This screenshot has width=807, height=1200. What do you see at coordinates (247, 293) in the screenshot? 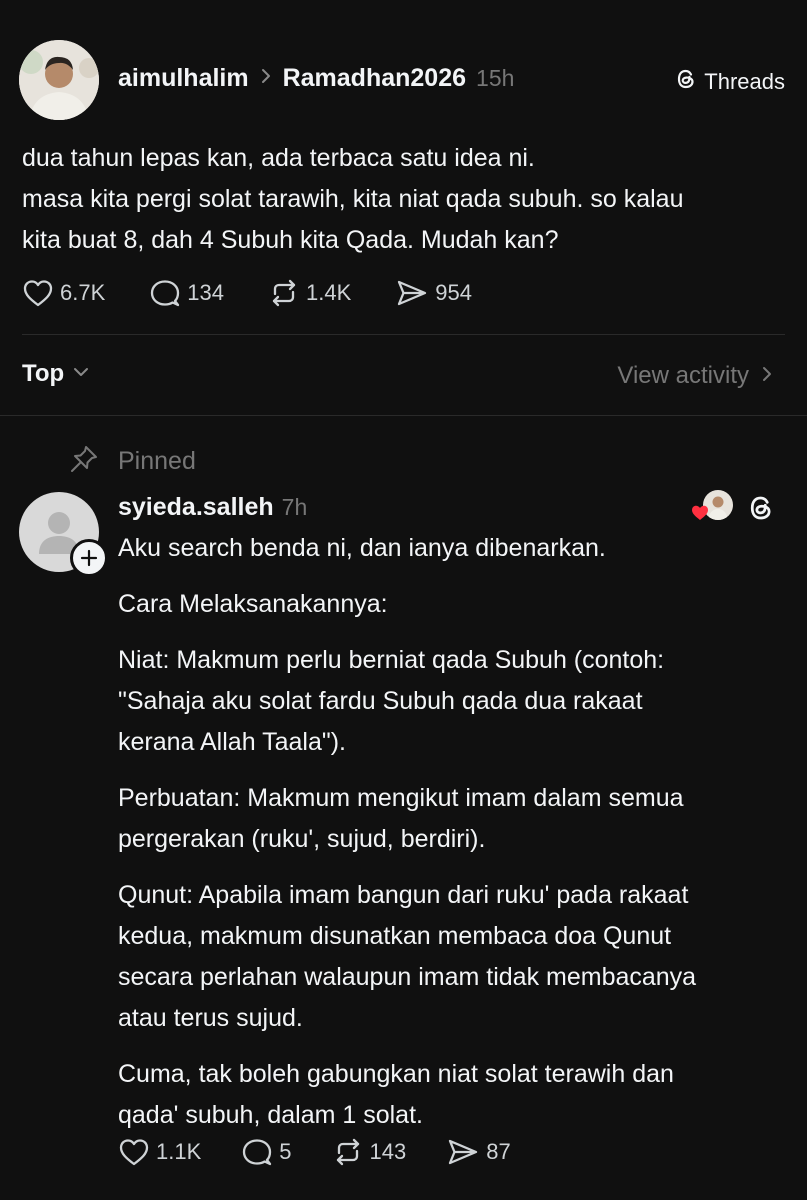
I see `post-actions: 6.7K 134 1.4K 954` at bounding box center [247, 293].